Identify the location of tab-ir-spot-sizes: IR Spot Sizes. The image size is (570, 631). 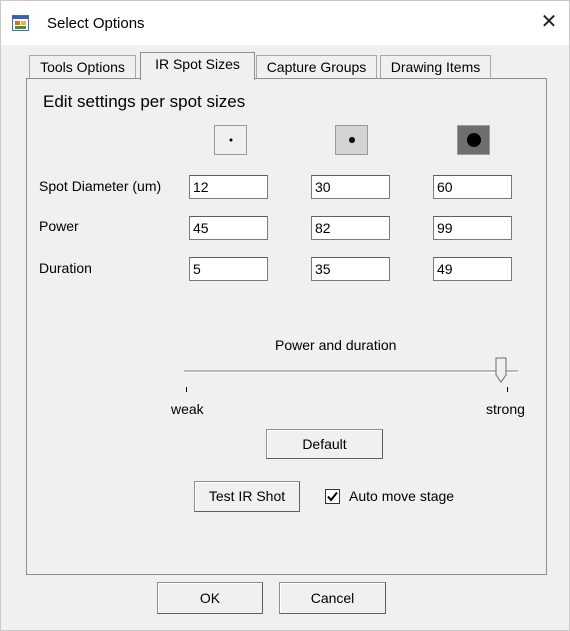
(197, 66).